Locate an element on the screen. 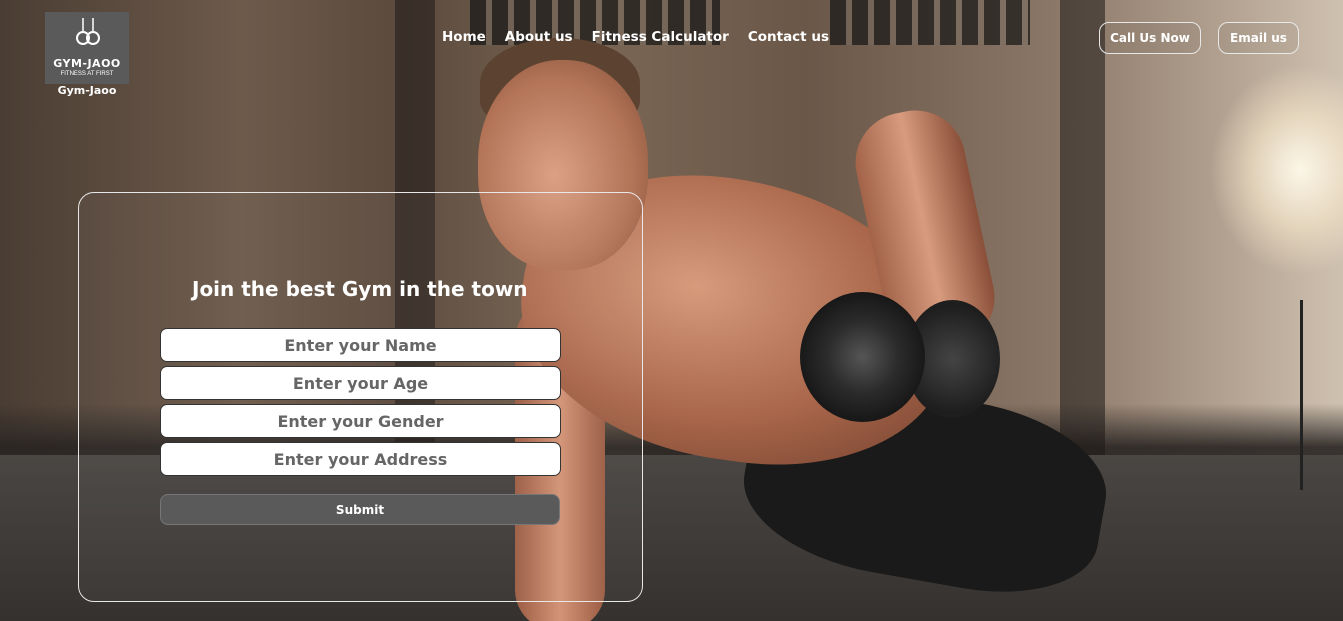 Image resolution: width=1343 pixels, height=621 pixels. background-pillar is located at coordinates (1082, 235).